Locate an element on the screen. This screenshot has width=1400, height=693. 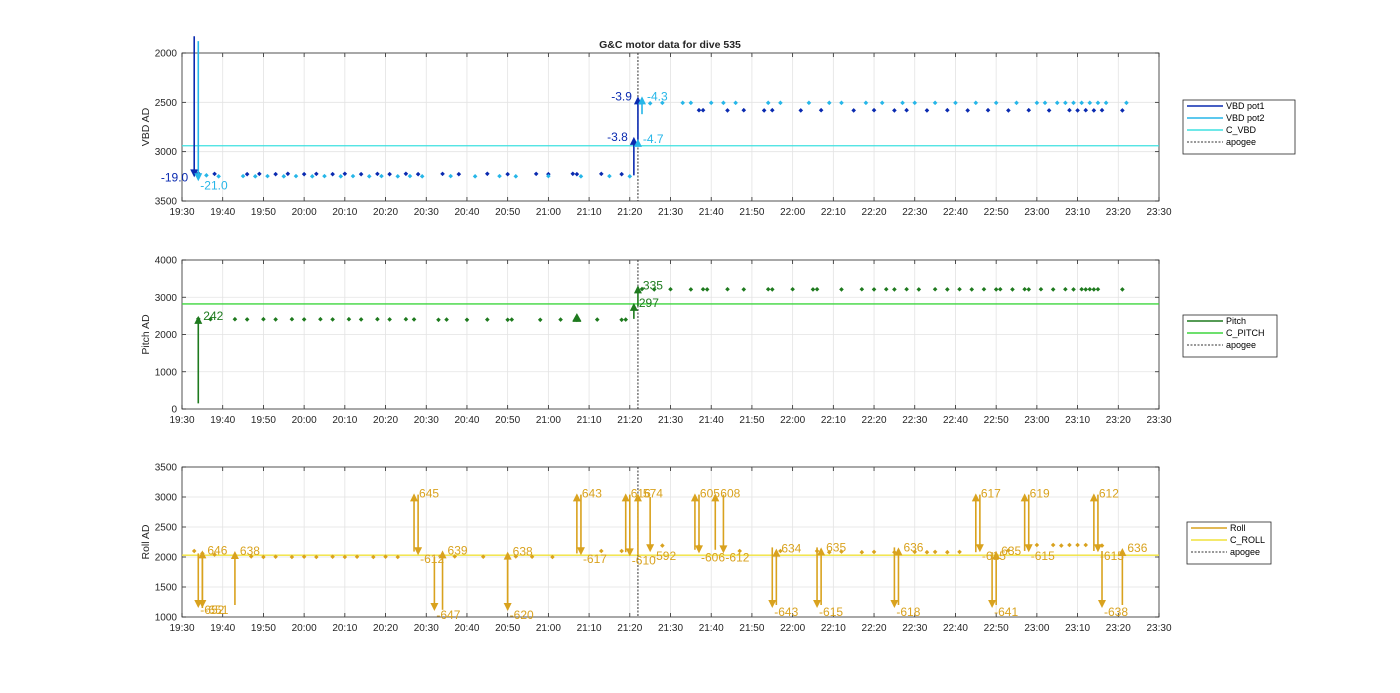
legend-entry: VBD pot1 is located at coordinates (1245, 106).